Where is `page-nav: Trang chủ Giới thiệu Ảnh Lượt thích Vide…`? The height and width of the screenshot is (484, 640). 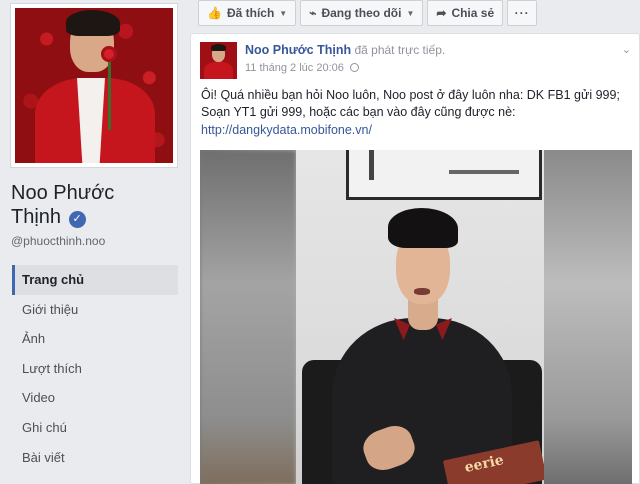 page-nav: Trang chủ Giới thiệu Ảnh Lượt thích Vide… is located at coordinates (95, 368).